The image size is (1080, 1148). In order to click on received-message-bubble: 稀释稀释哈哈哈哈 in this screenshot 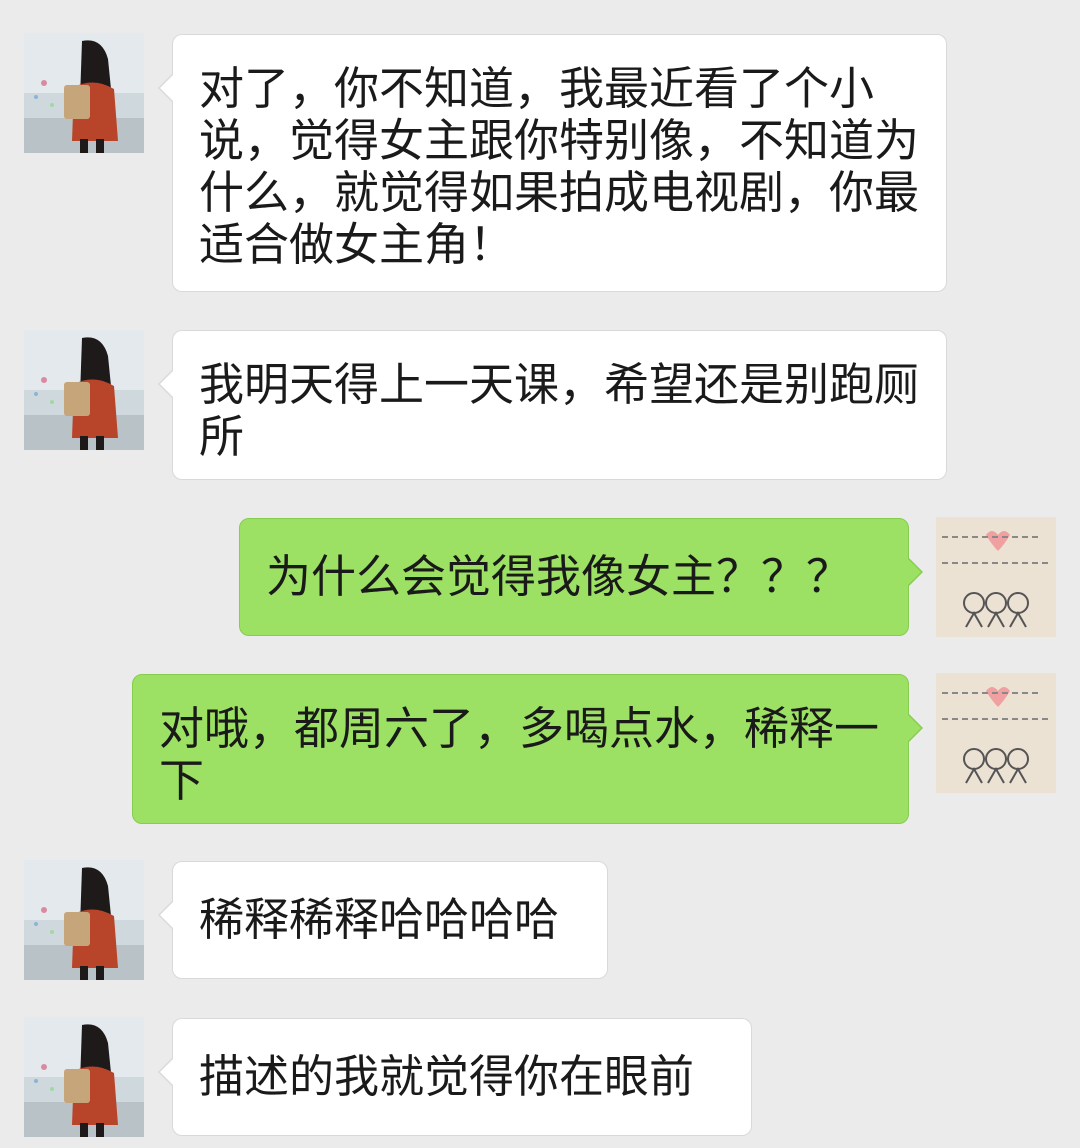, I will do `click(383, 920)`.